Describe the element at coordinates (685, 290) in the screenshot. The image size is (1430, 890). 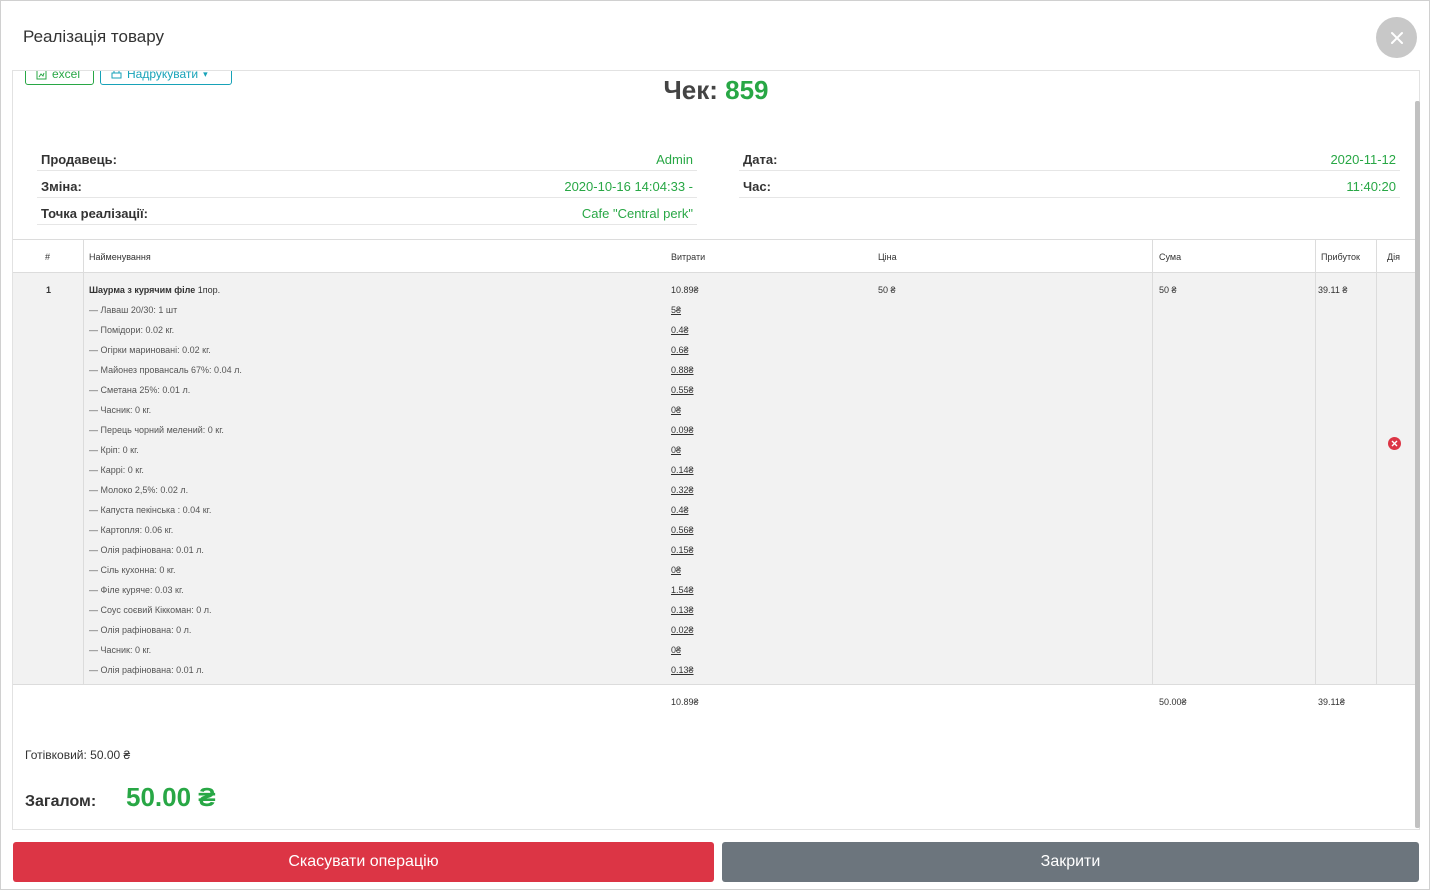
I see `row-cost: 10.89₴` at that location.